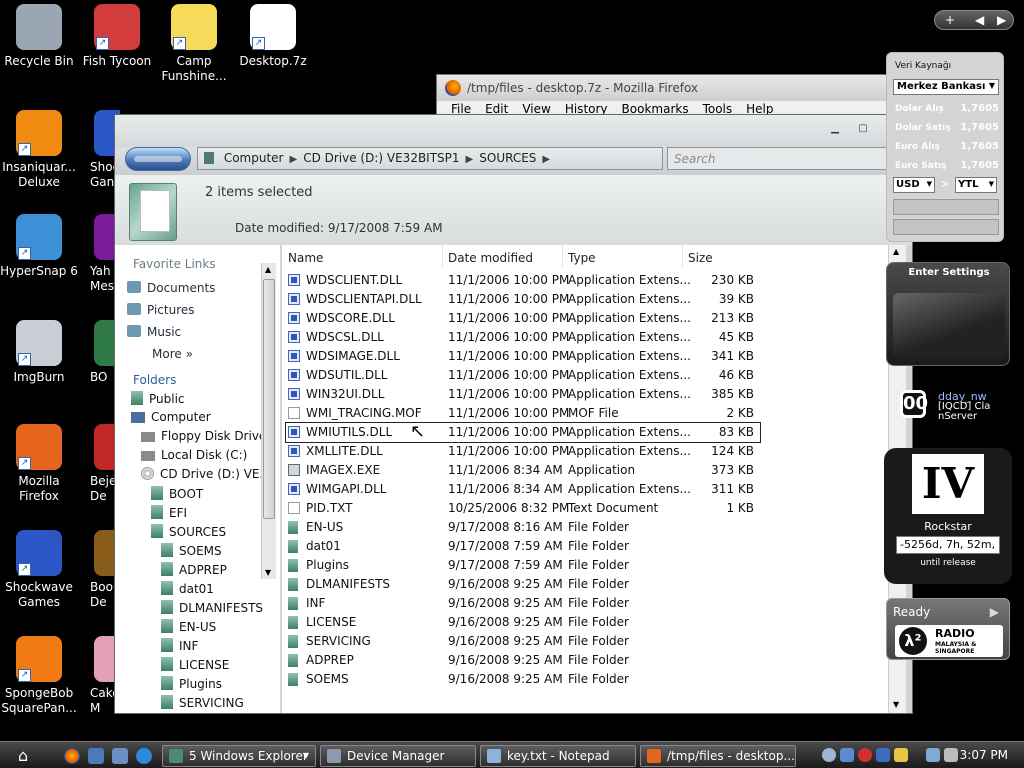  What do you see at coordinates (782, 158) in the screenshot?
I see `search-input: Search` at bounding box center [782, 158].